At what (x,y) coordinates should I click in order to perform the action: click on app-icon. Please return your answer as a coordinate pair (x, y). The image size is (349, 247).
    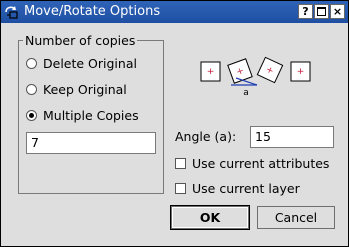
    Looking at the image, I should click on (11, 12).